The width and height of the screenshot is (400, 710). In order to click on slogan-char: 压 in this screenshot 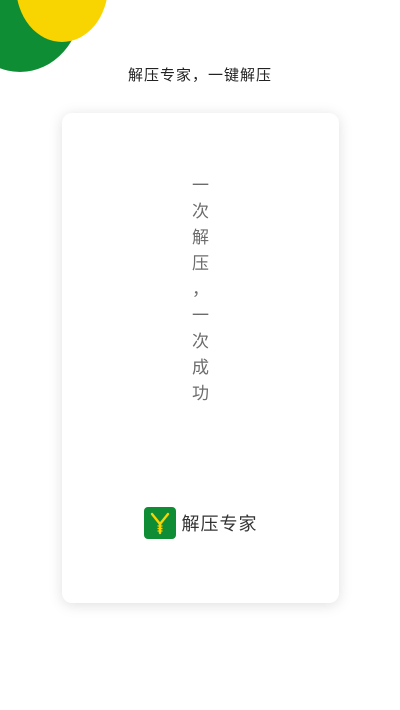, I will do `click(200, 264)`.